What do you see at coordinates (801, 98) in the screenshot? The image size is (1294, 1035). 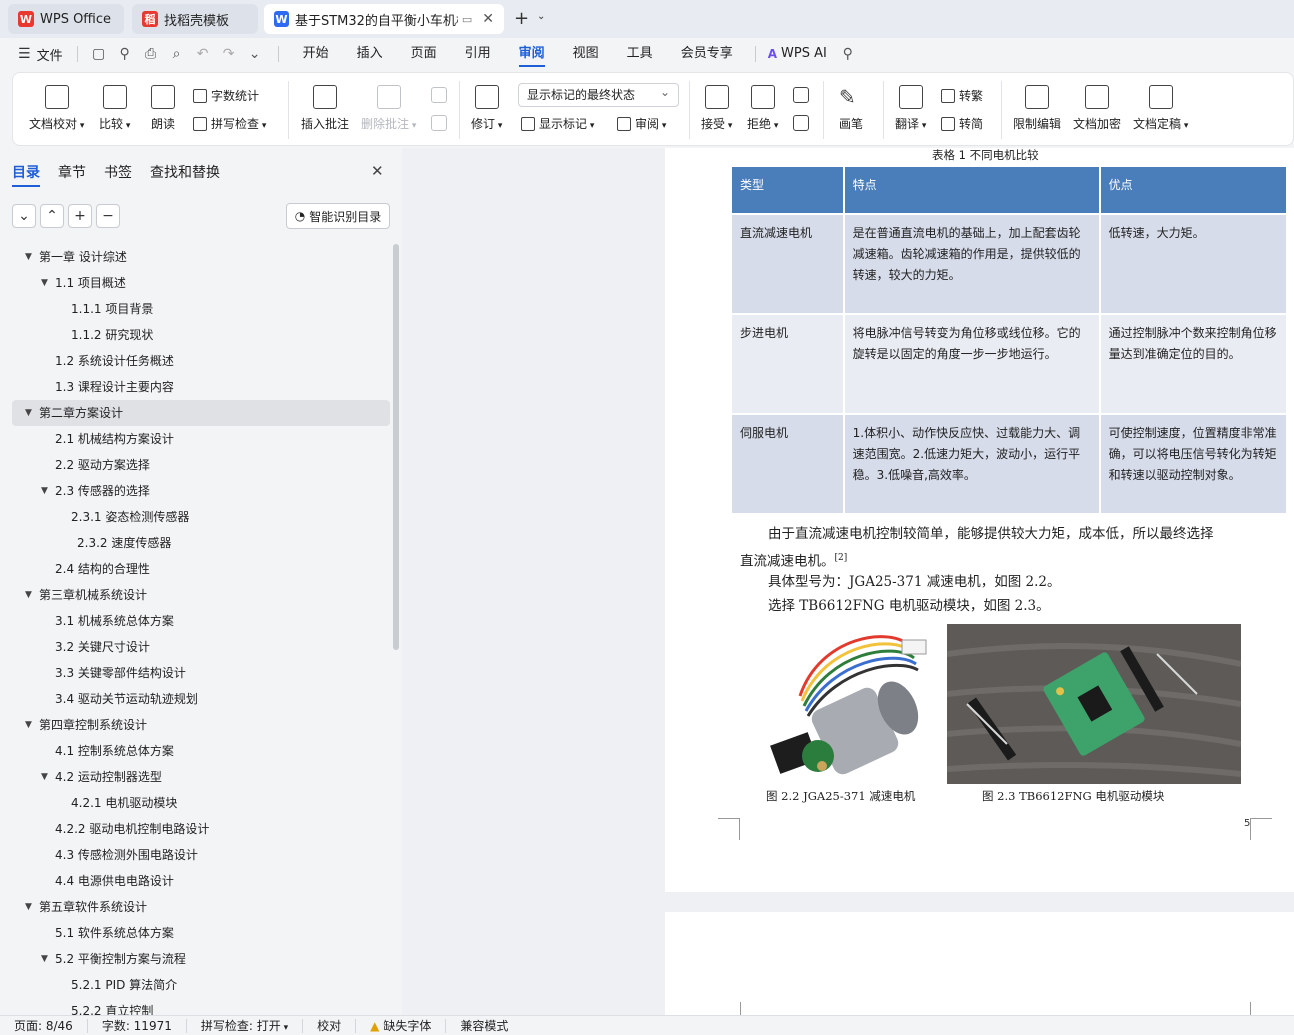 I see `previous-revision-button` at bounding box center [801, 98].